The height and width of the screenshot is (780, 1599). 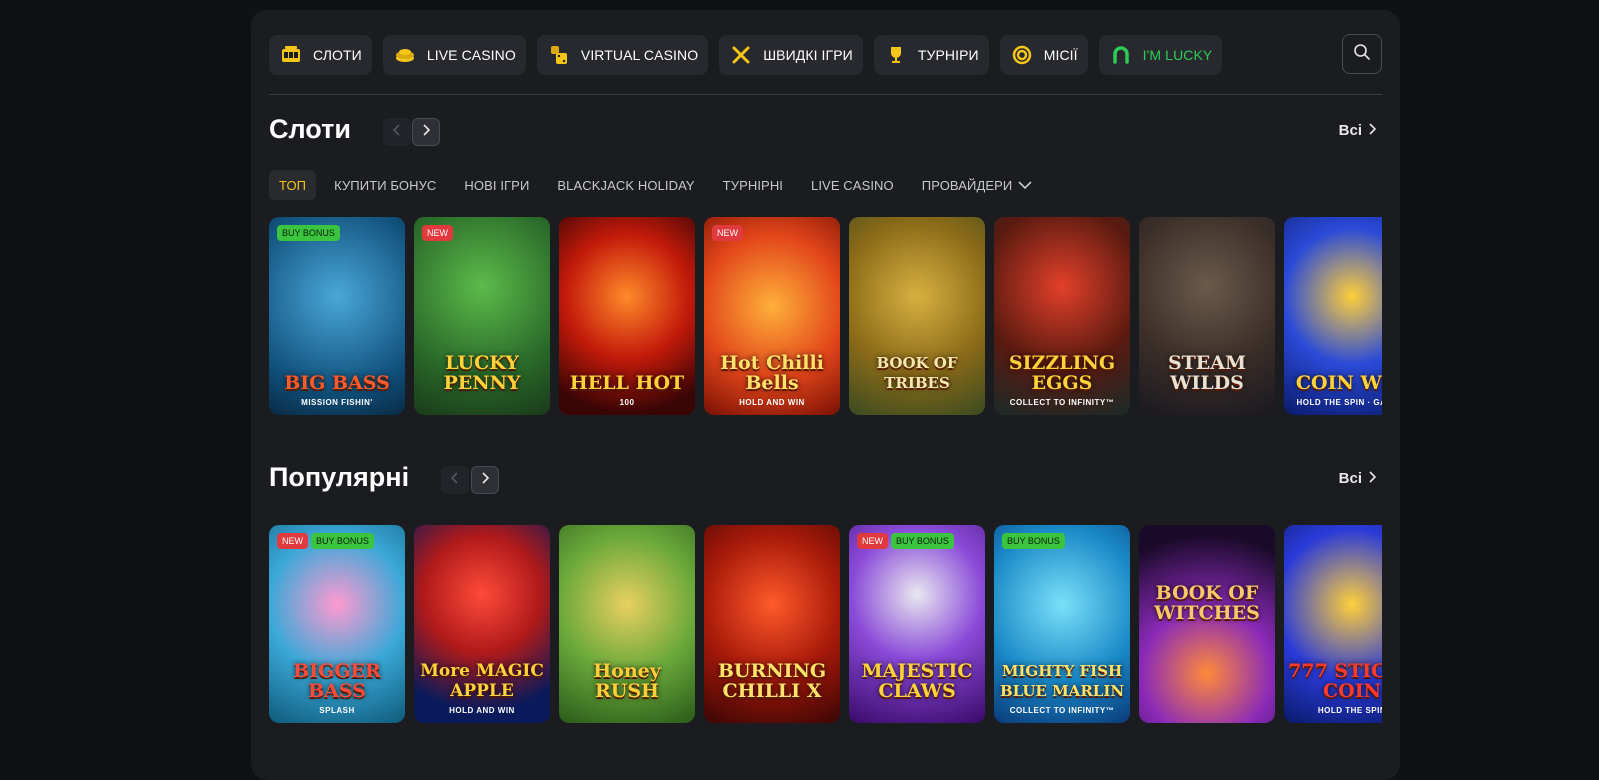 I want to click on tab-new-games: НОВІ ІГРИ, so click(x=496, y=185).